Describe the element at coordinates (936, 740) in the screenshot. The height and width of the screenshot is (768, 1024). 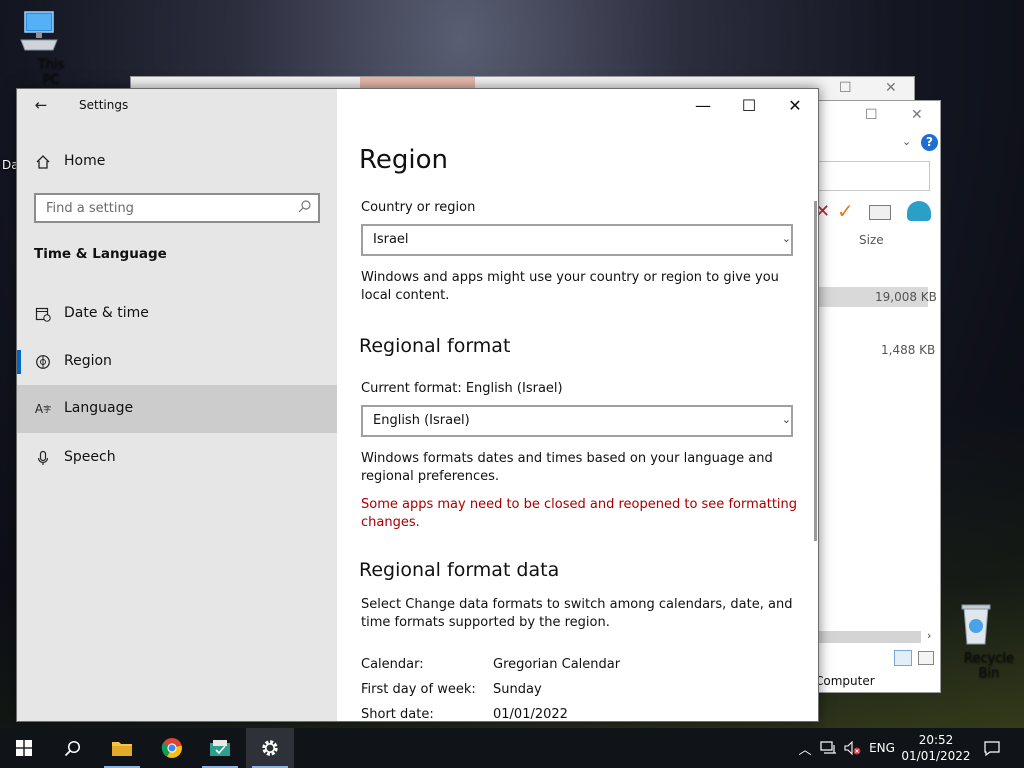
I see `clock-time: 20:52` at that location.